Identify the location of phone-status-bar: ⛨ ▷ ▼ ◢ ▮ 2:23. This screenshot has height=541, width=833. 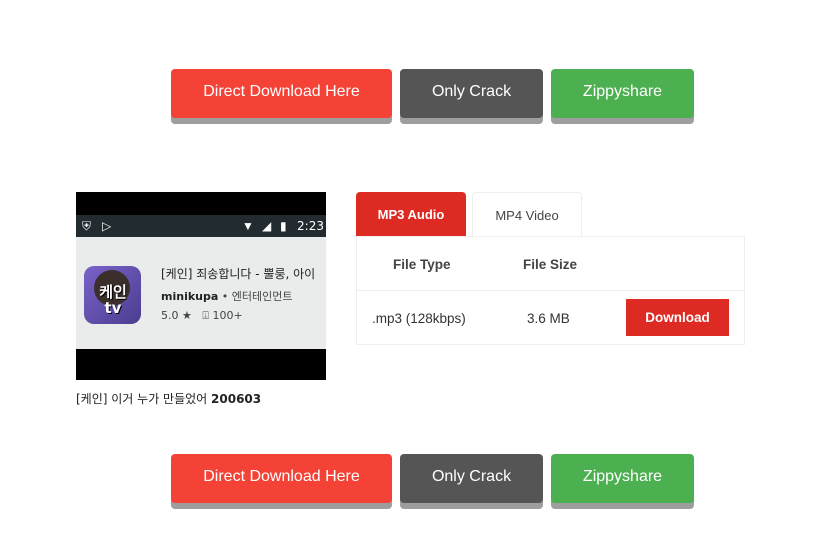
(201, 226).